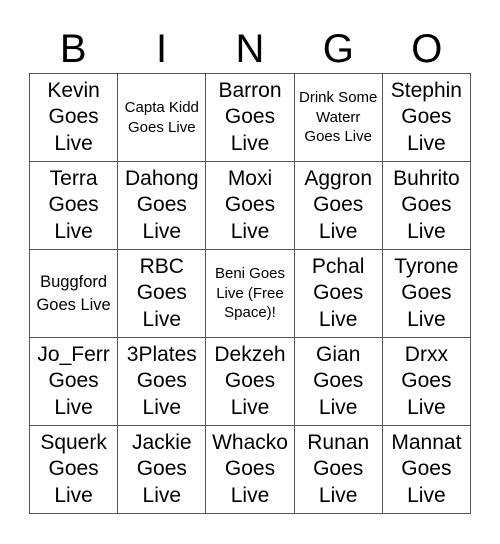 This screenshot has width=500, height=544. I want to click on bingo-cell: Squerk Goes Live, so click(74, 470).